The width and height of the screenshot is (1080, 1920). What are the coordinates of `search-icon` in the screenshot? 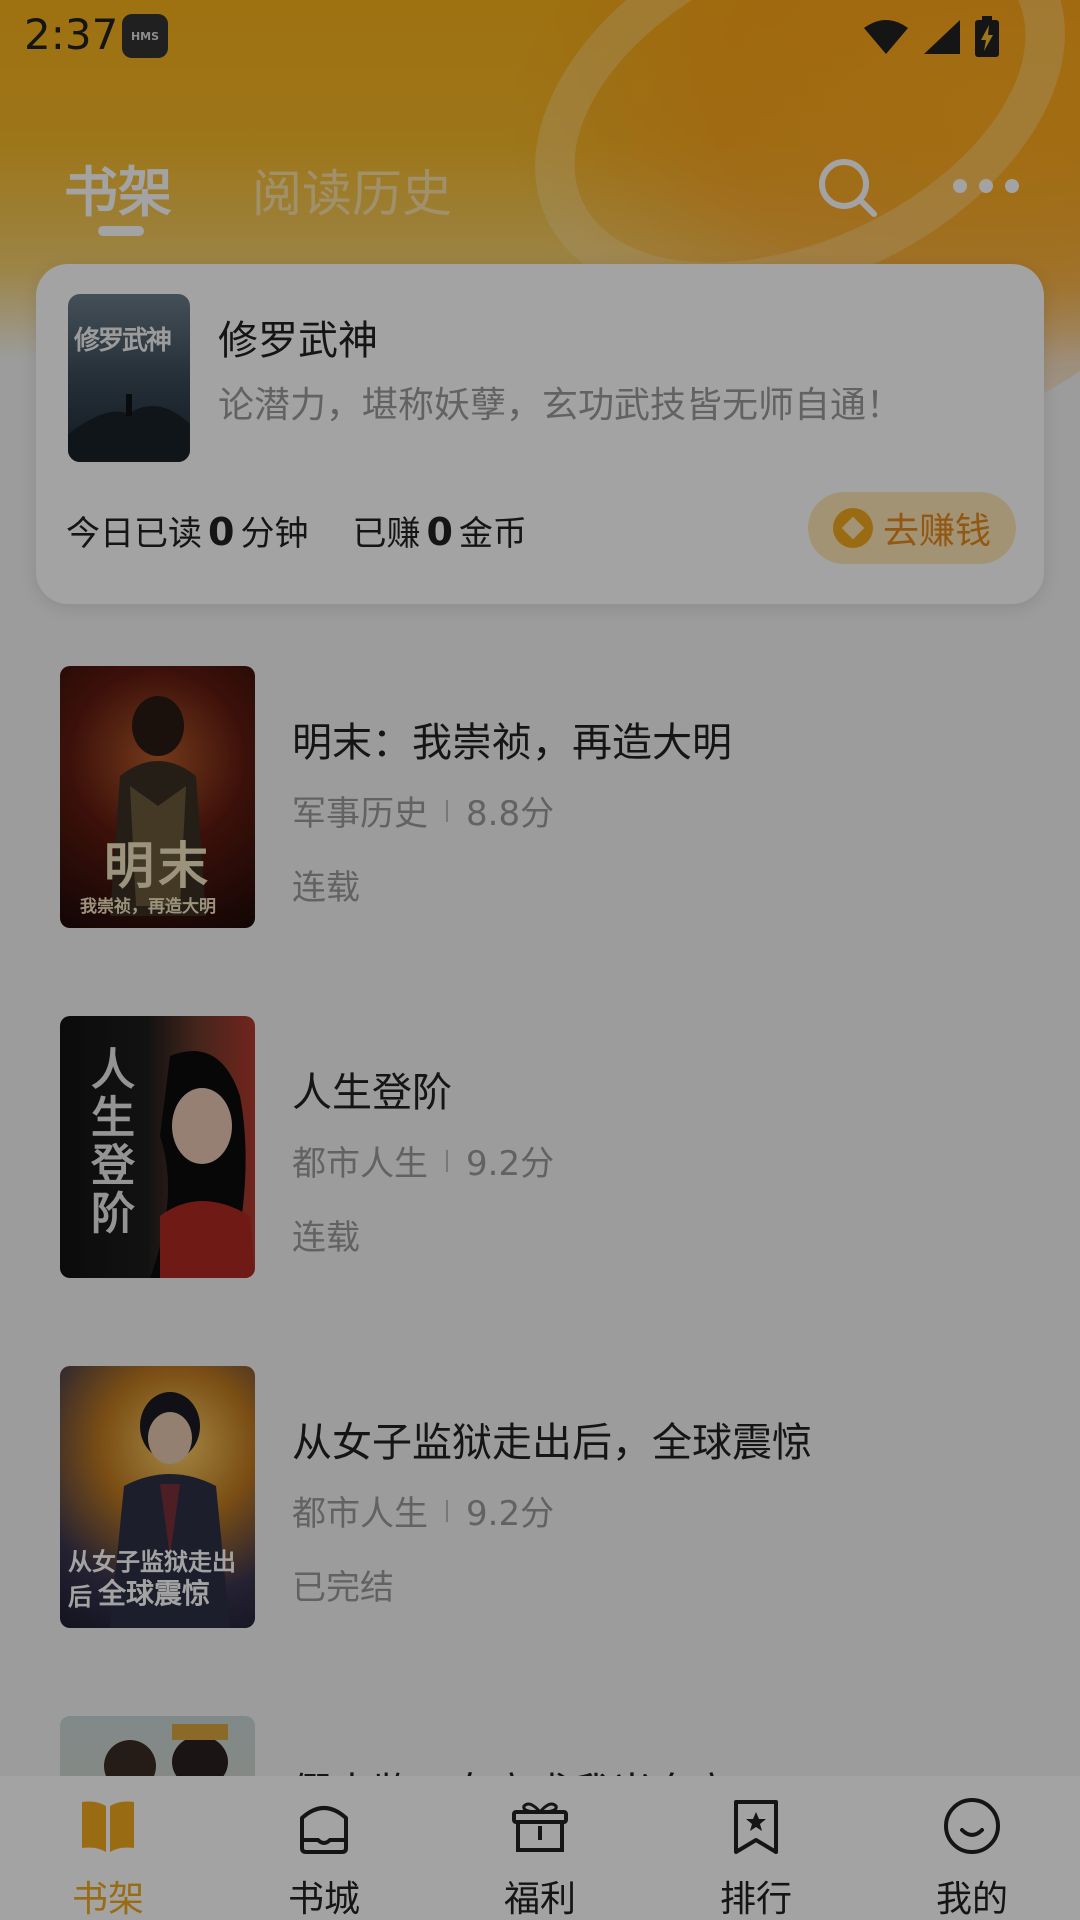 It's located at (847, 187).